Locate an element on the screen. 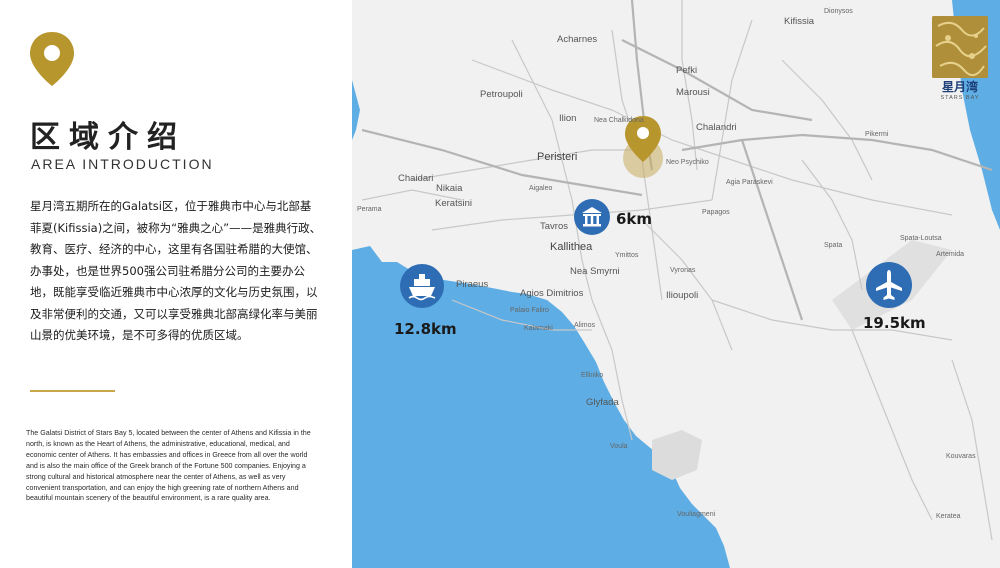  city-center-marker is located at coordinates (592, 217).